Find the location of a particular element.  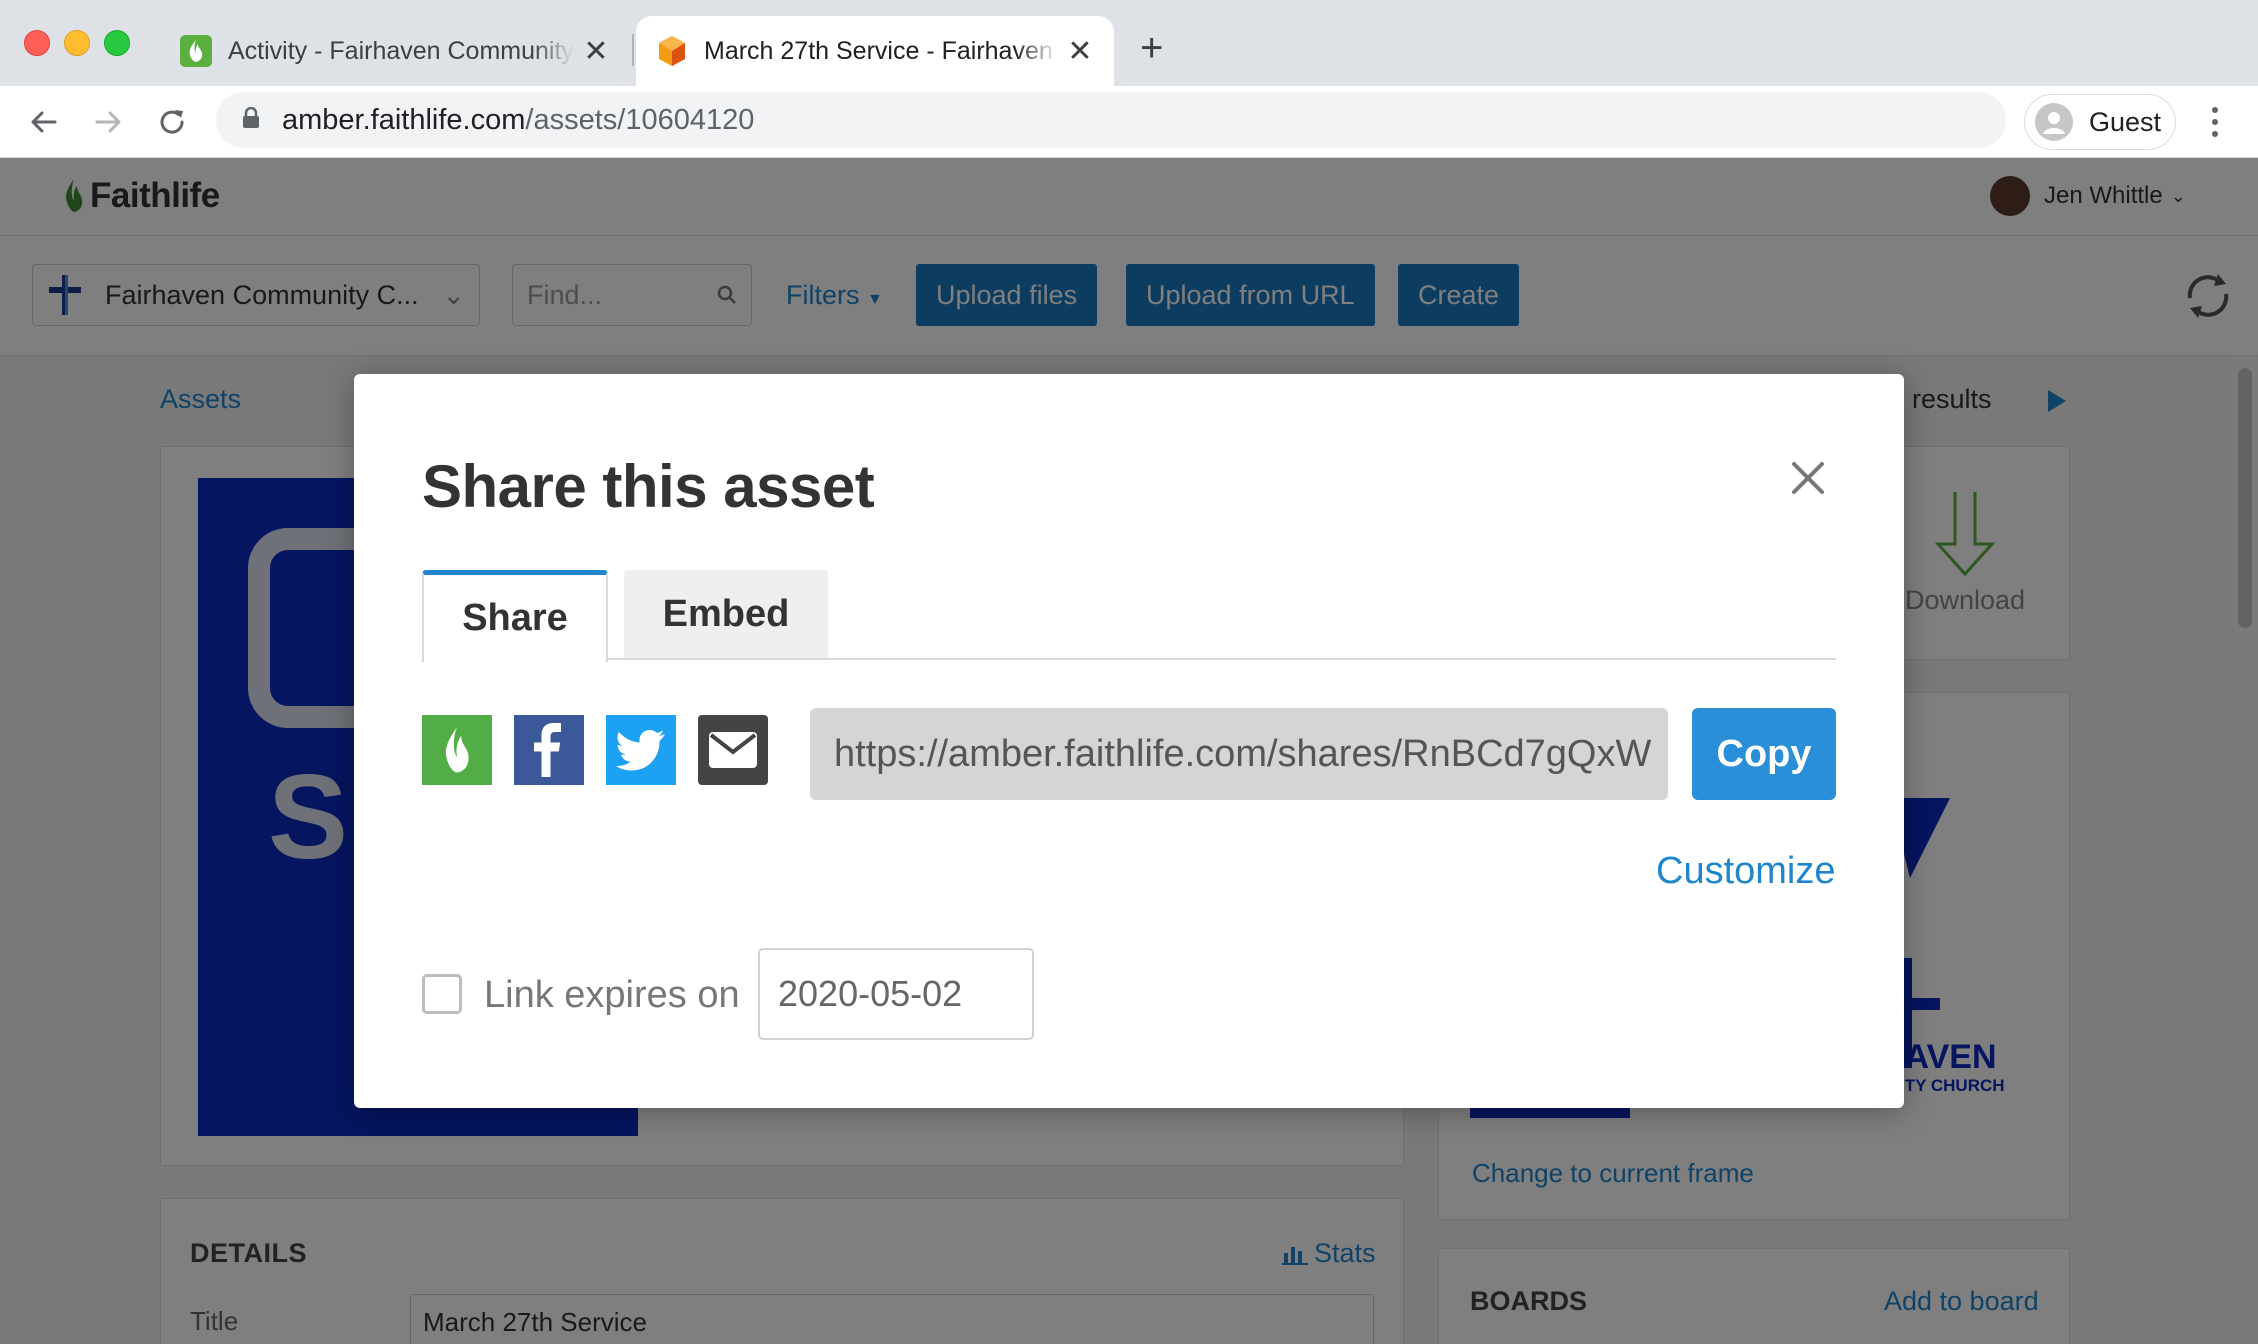

profile-label: Guest is located at coordinates (2125, 121).